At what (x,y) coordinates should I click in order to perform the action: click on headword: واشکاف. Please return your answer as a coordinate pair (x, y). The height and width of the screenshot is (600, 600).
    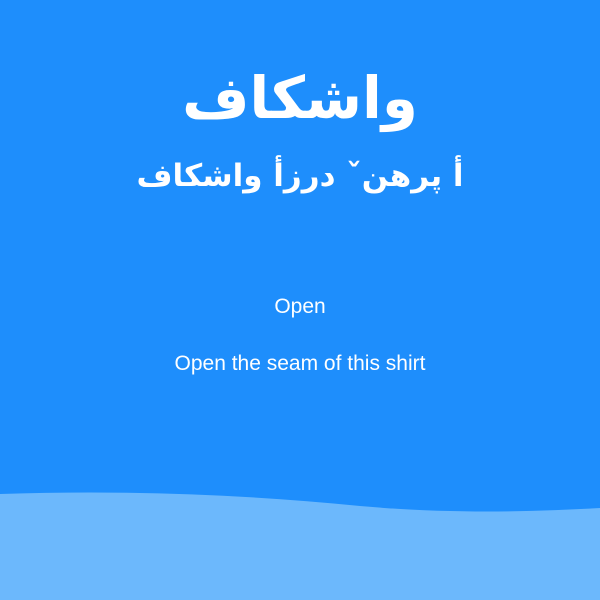
    Looking at the image, I should click on (300, 98).